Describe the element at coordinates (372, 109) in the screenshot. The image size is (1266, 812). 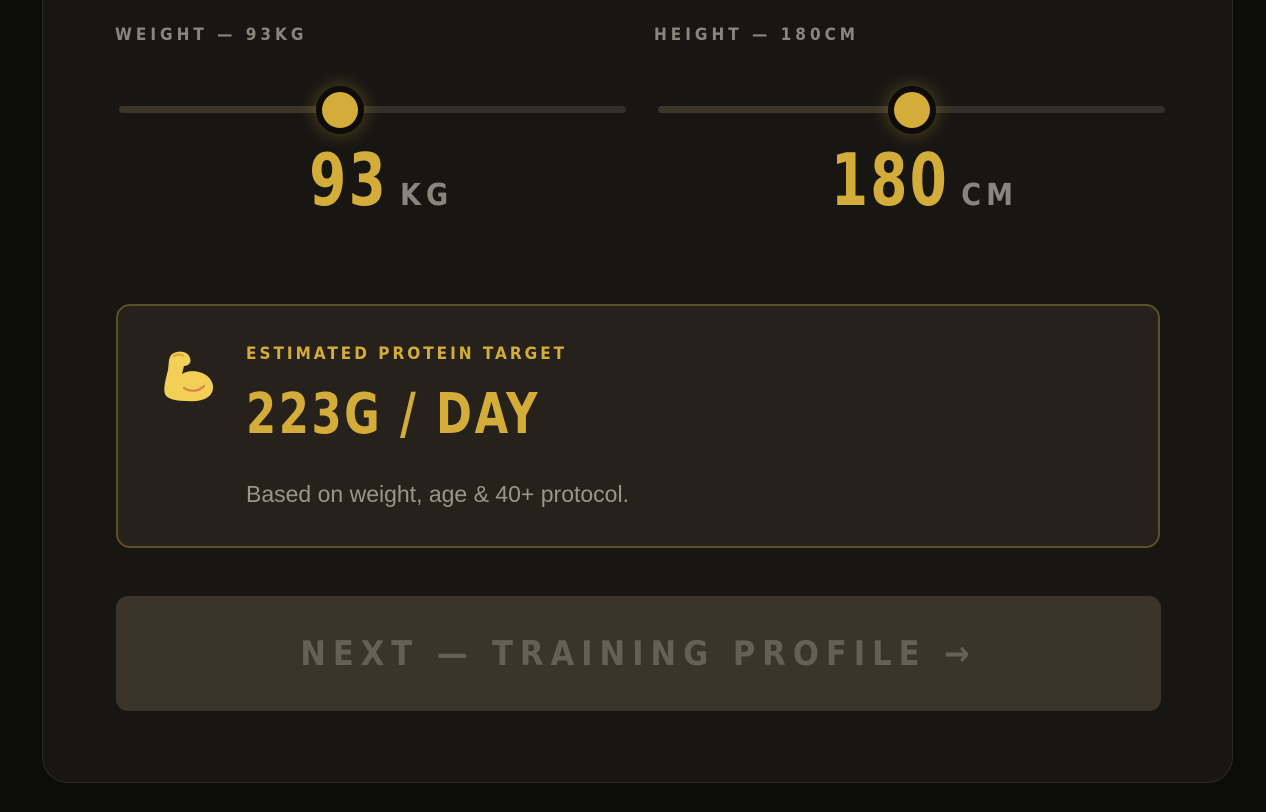
I see `weight-slider-track` at that location.